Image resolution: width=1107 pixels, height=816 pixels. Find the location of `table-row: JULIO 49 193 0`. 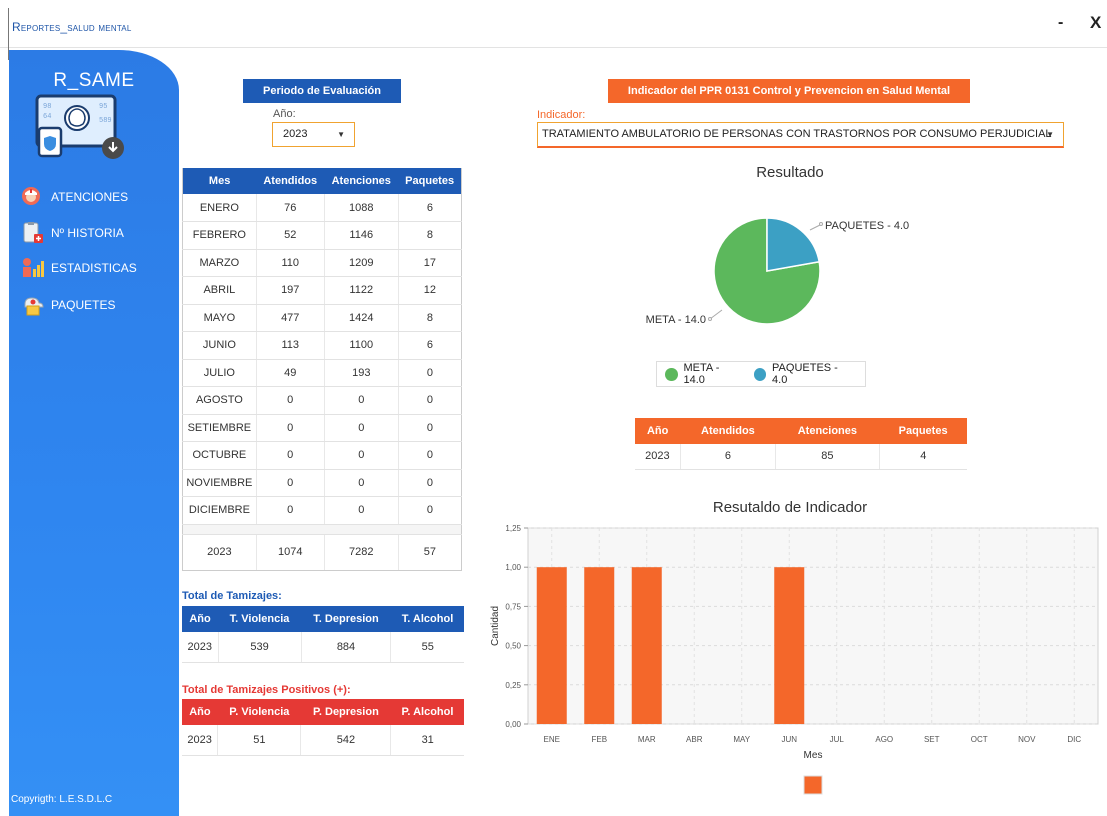

table-row: JULIO 49 193 0 is located at coordinates (322, 373).